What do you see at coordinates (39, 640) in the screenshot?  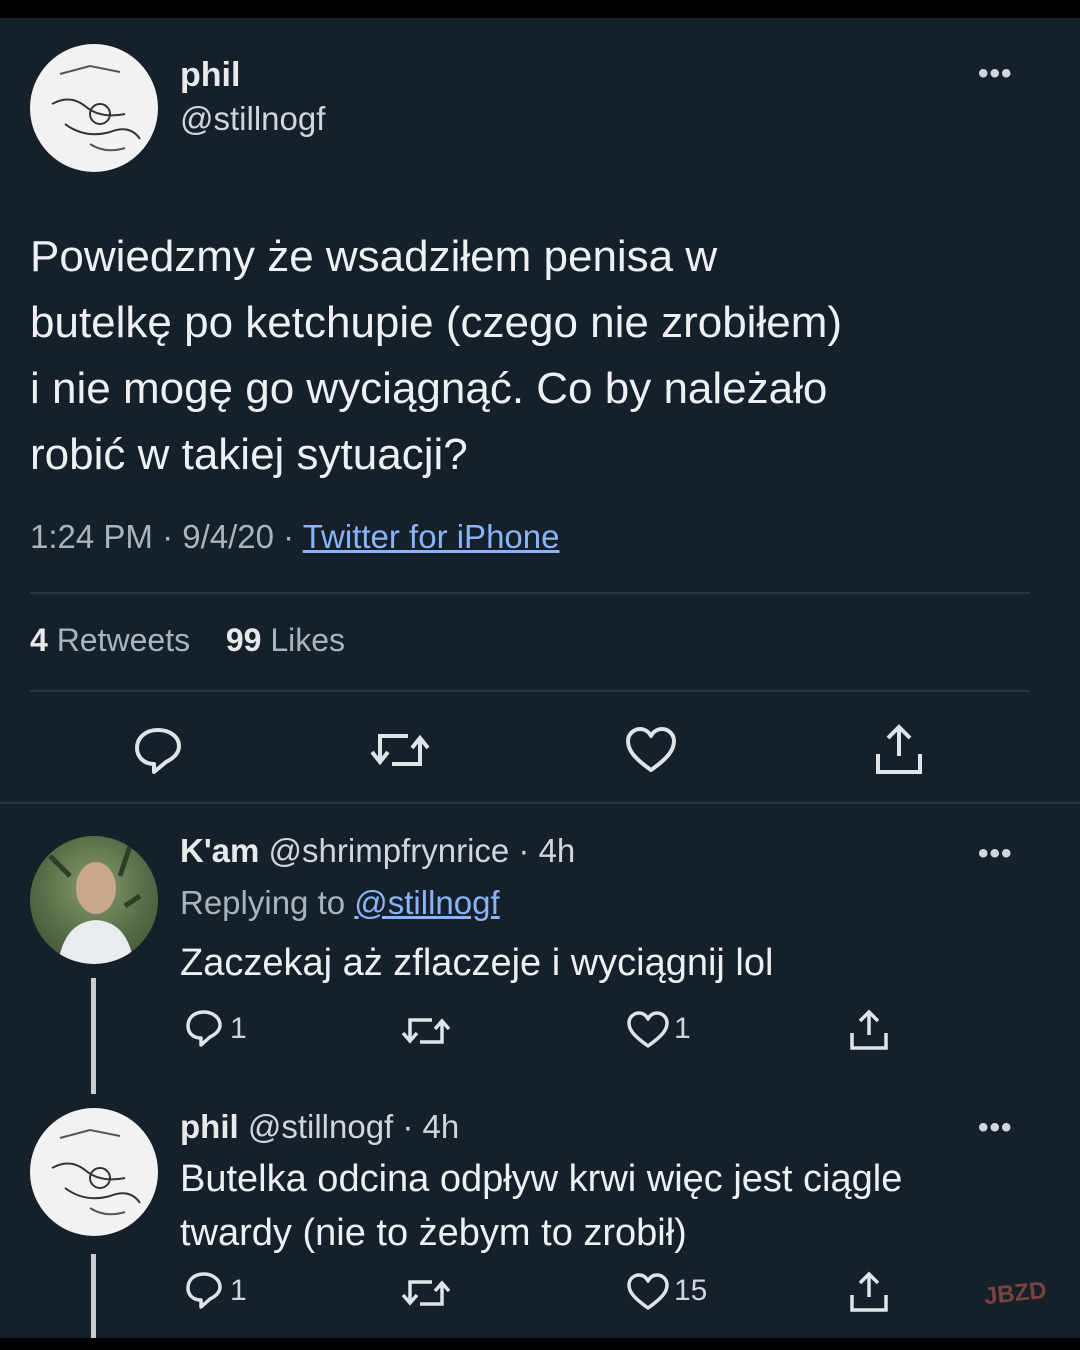 I see `retweets-count: 4` at bounding box center [39, 640].